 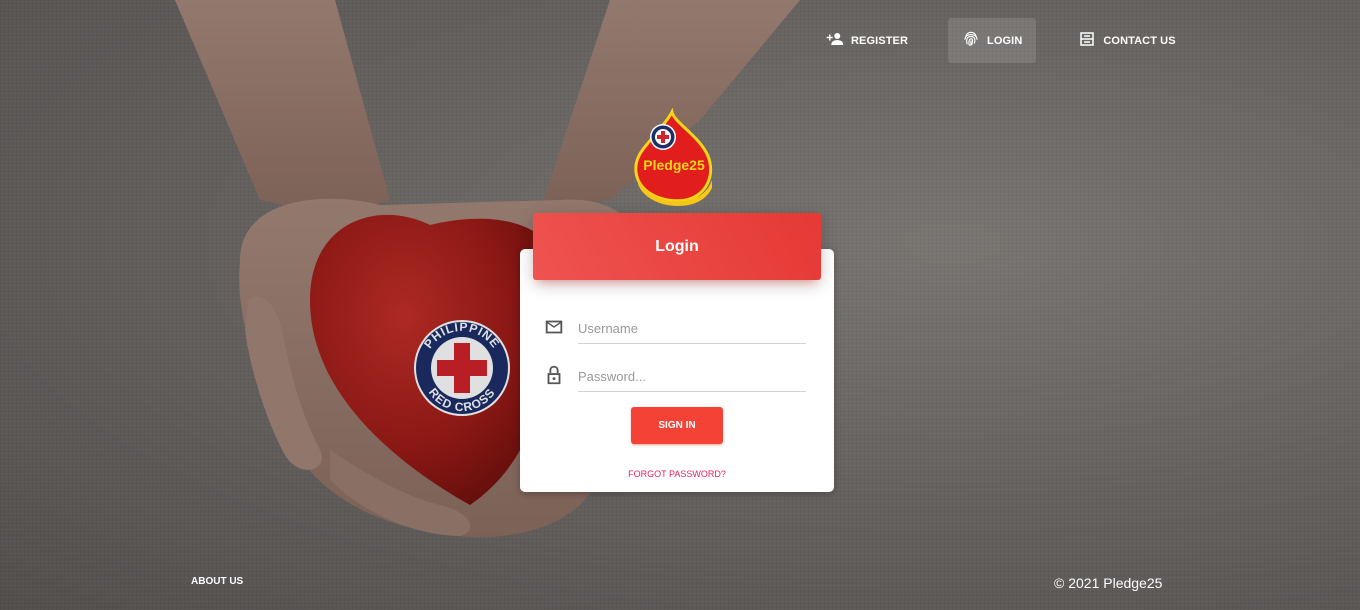 I want to click on about-us-link: ABOUT US, so click(x=217, y=581).